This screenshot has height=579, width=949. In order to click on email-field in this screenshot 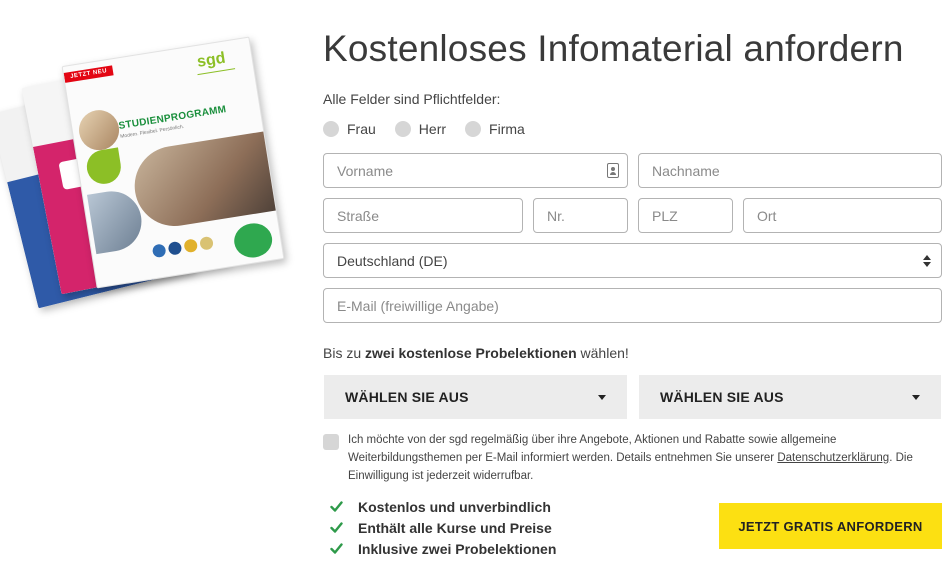, I will do `click(632, 305)`.